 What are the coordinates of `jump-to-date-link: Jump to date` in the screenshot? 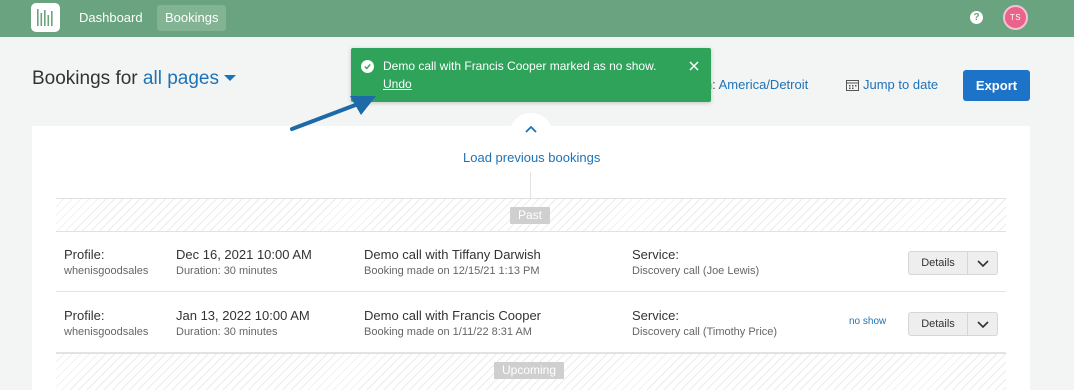 It's located at (892, 84).